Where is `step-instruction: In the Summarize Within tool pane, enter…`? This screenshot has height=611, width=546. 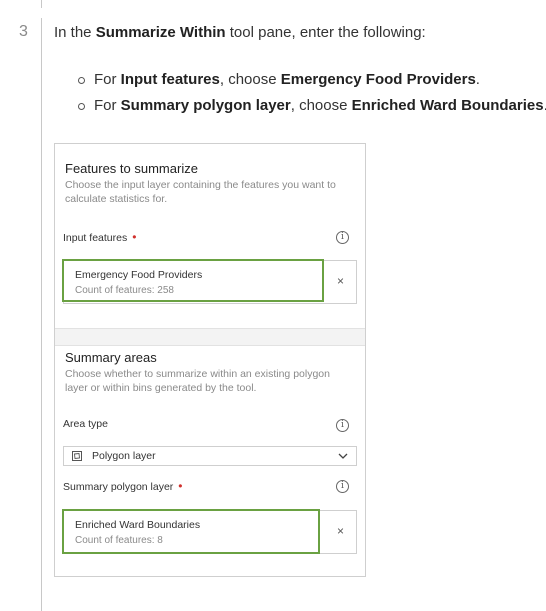 step-instruction: In the Summarize Within tool pane, enter… is located at coordinates (240, 32).